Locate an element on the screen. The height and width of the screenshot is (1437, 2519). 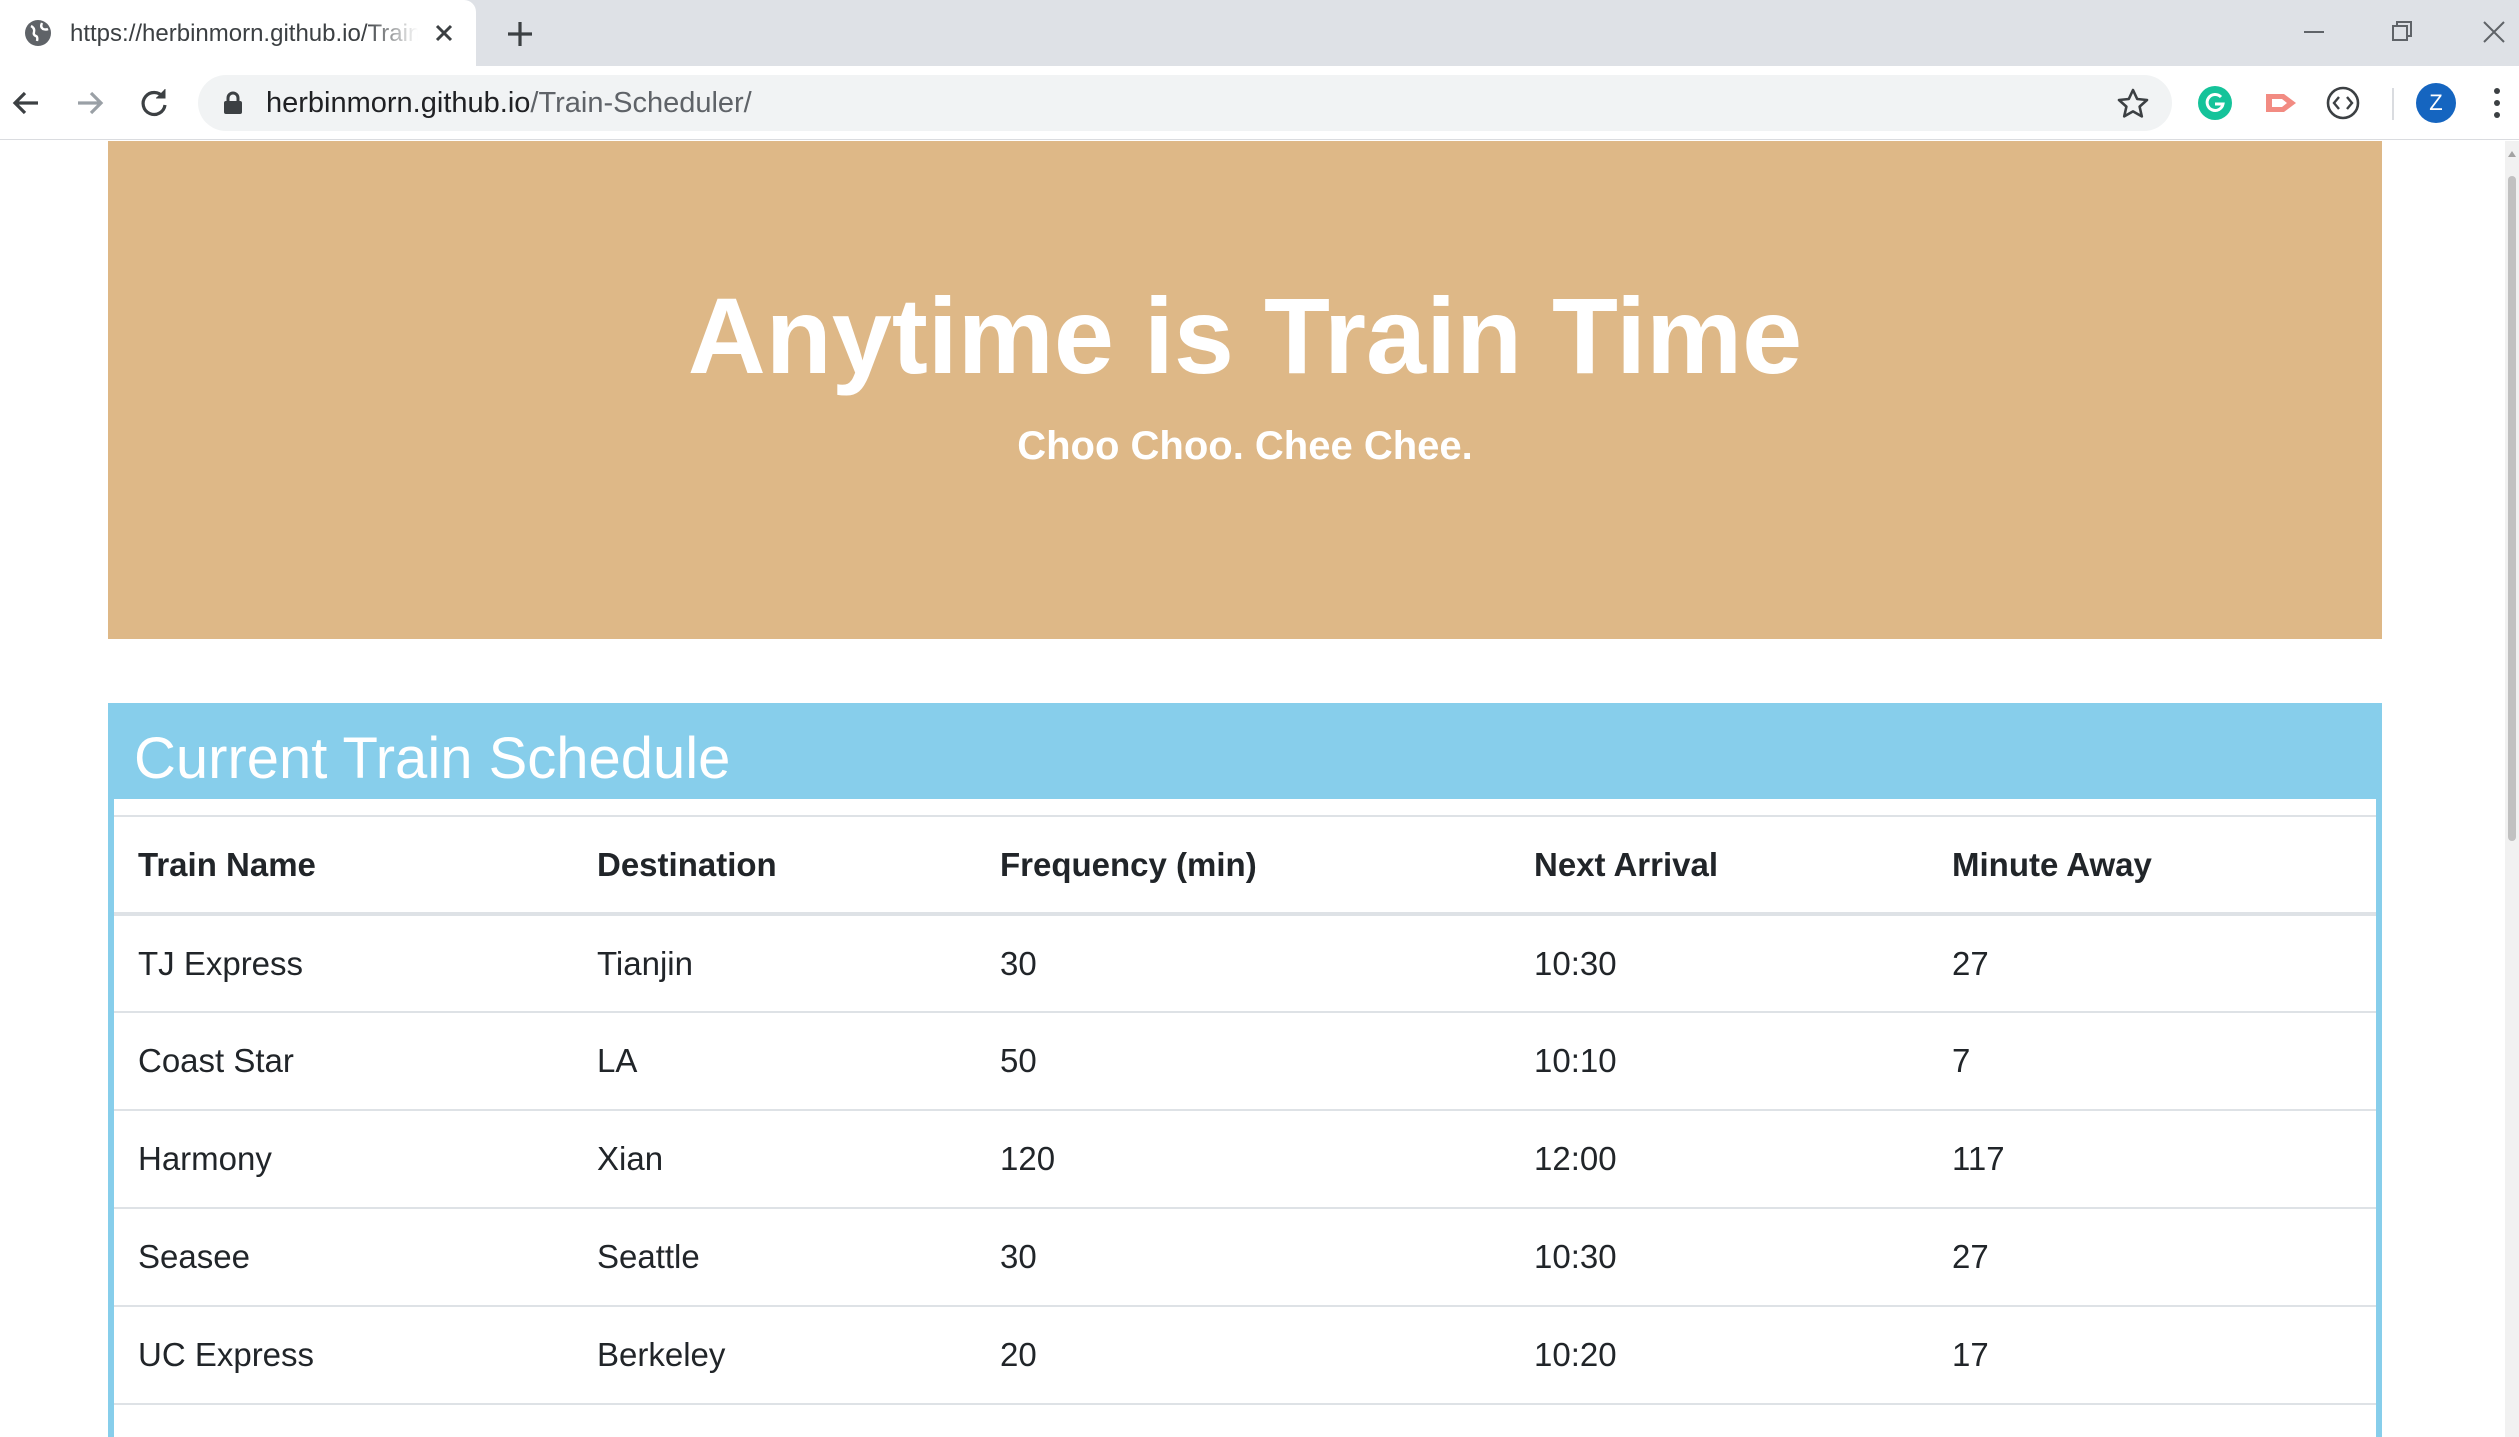
cell-frequency: 50 is located at coordinates (1243, 1061).